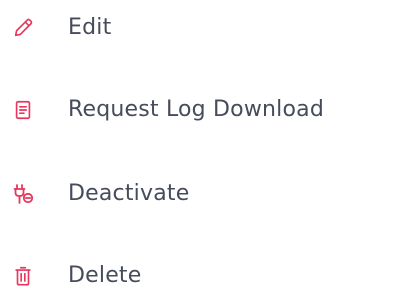  Describe the element at coordinates (23, 28) in the screenshot. I see `pencil-icon` at that location.